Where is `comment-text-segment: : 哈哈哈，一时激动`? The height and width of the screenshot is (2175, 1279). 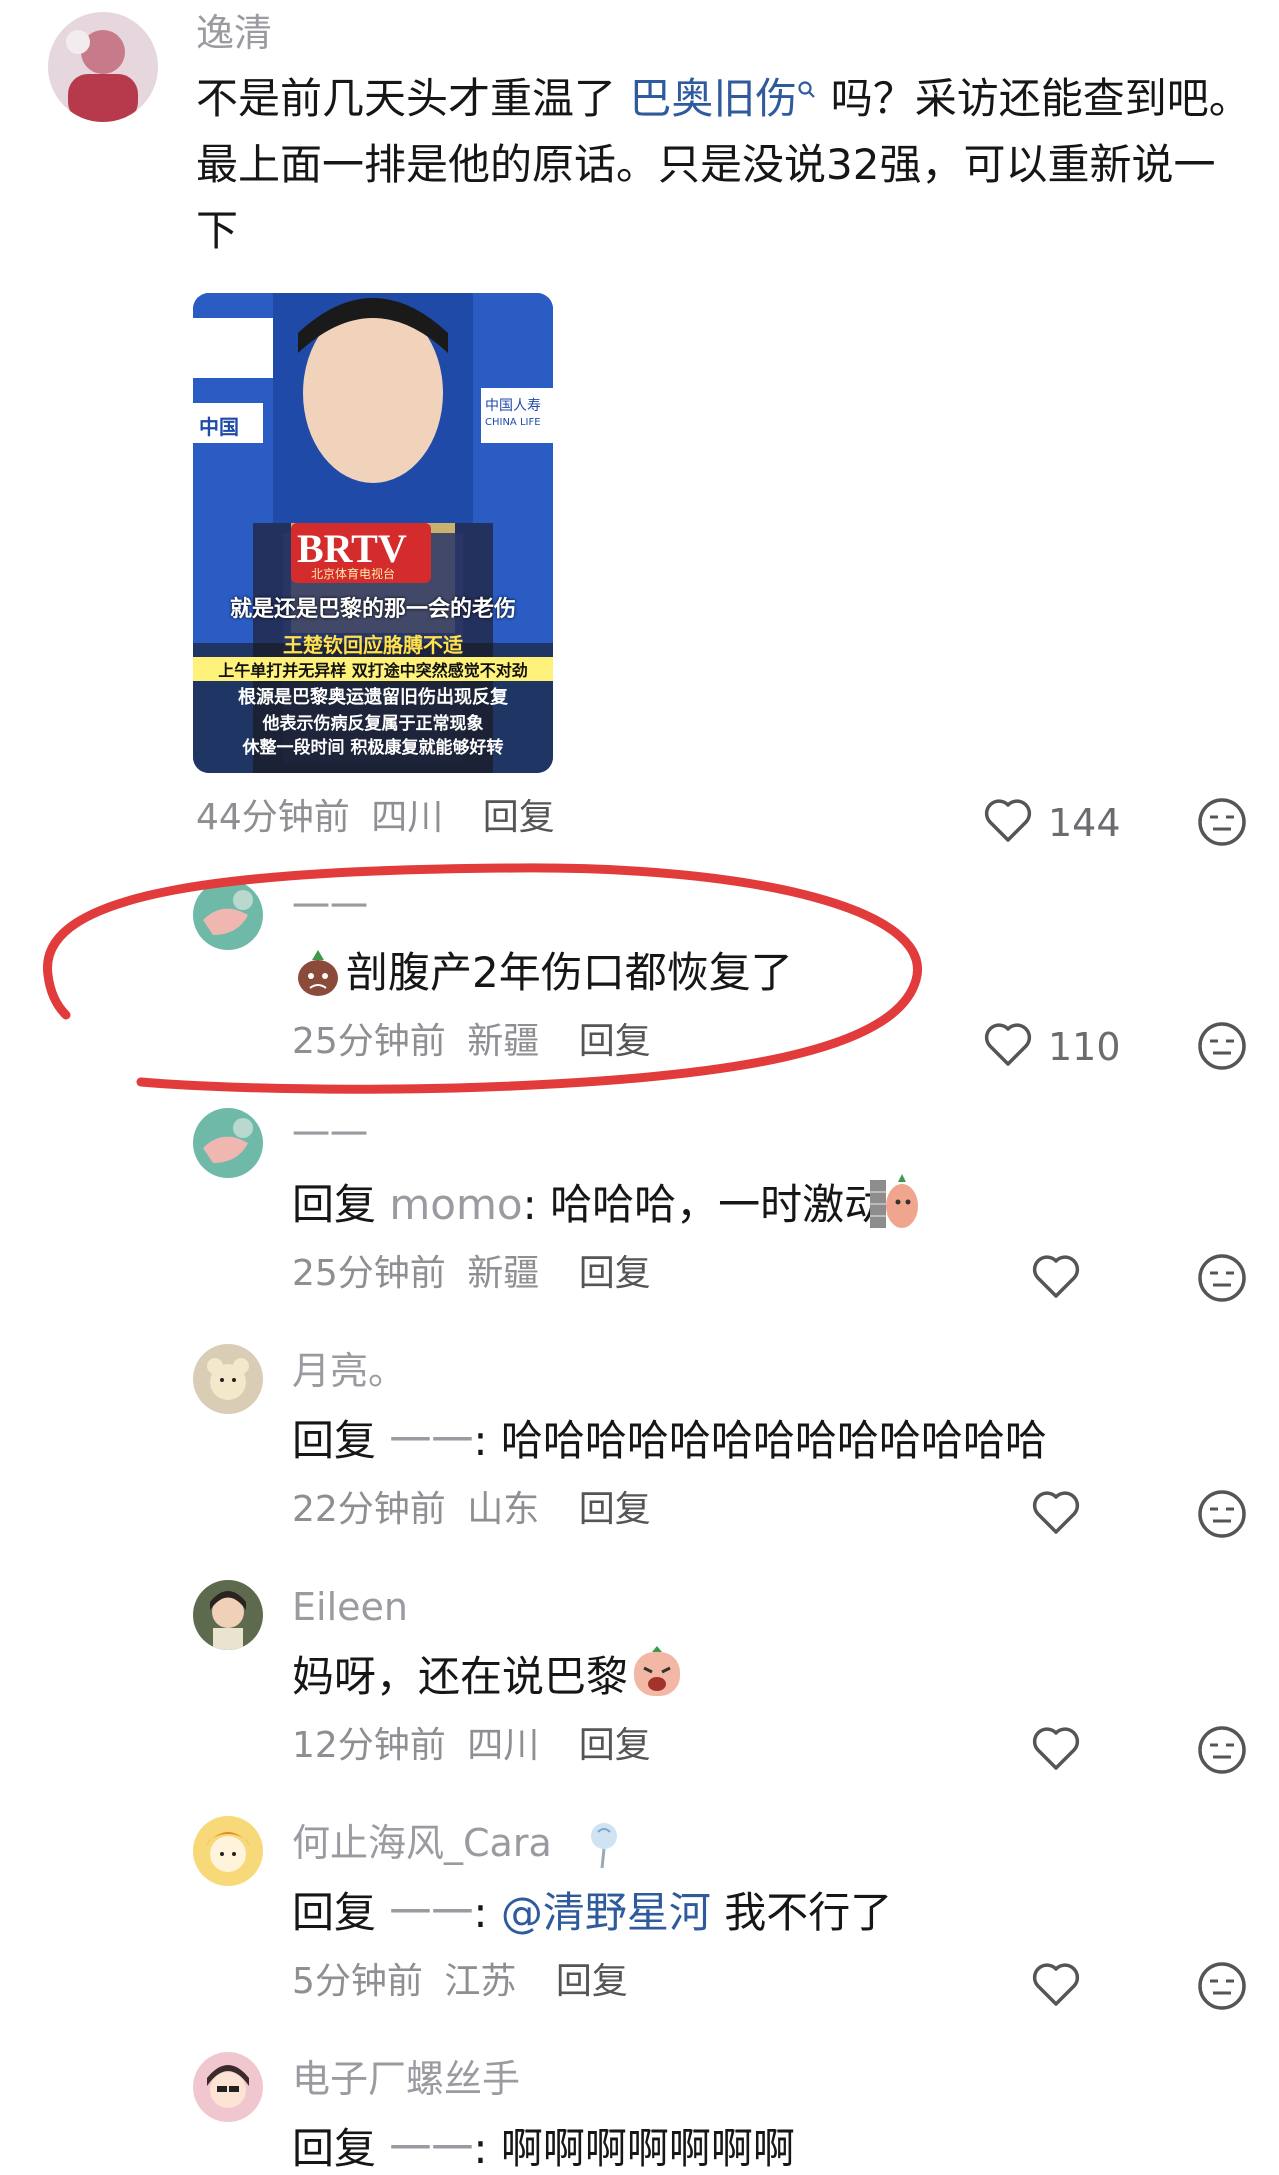
comment-text-segment: : 哈哈哈，一时激动 is located at coordinates (704, 1204).